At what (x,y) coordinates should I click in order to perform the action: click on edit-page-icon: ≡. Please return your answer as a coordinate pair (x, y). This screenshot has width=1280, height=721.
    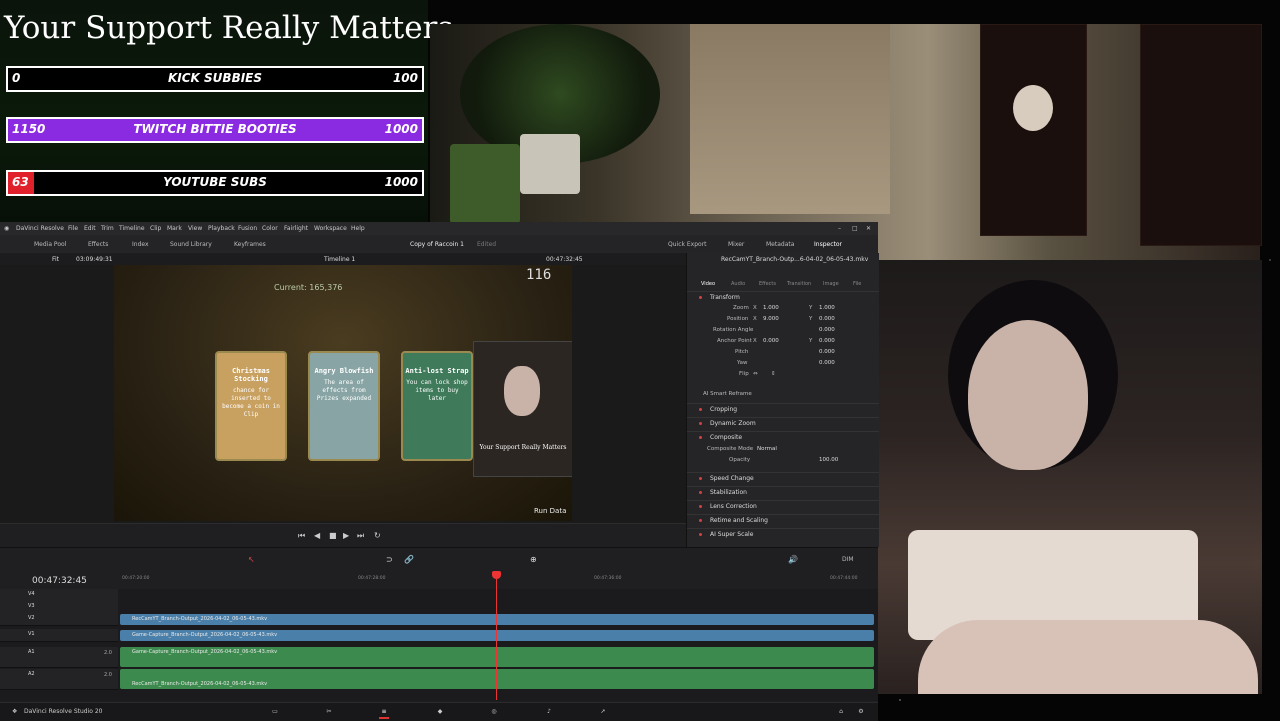
    Looking at the image, I should click on (384, 713).